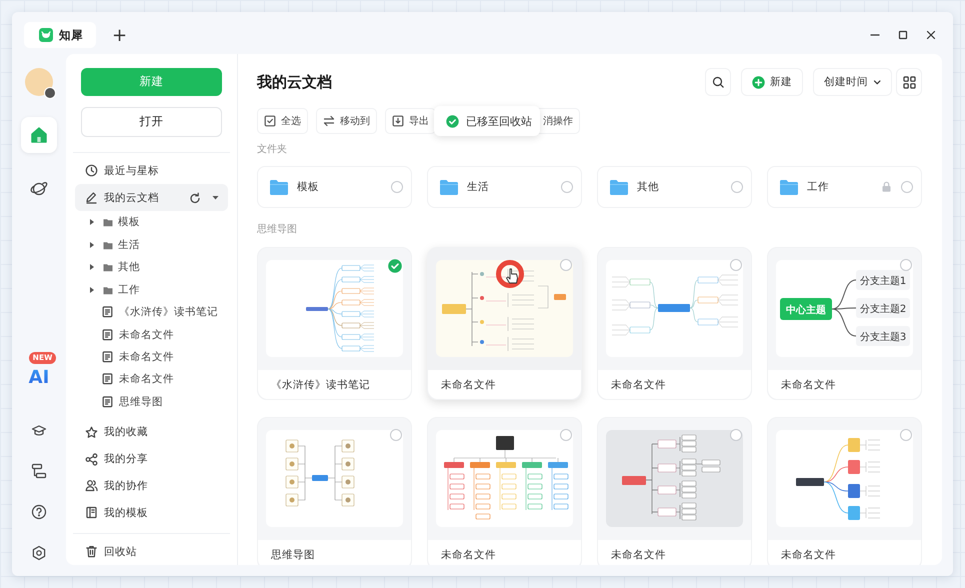  Describe the element at coordinates (39, 512) in the screenshot. I see `help-icon` at that location.